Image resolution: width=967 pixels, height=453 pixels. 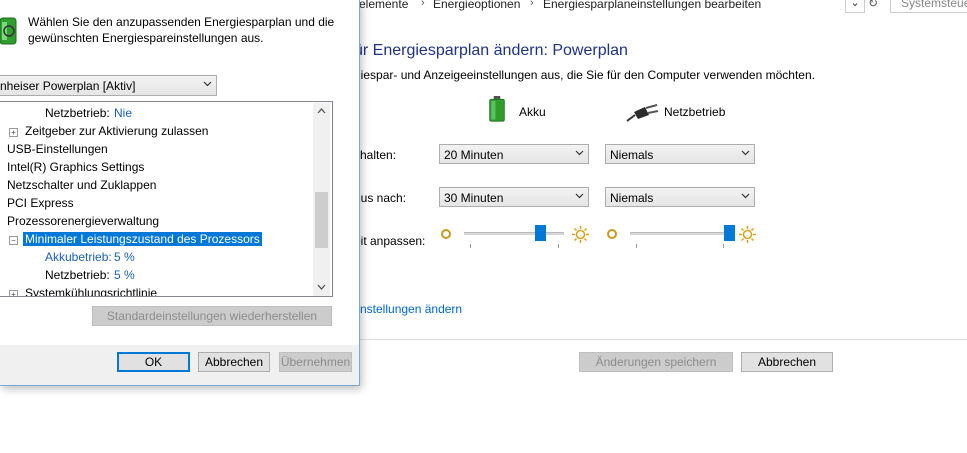 I want to click on chevron-down-icon: ⌄, so click(x=855, y=4).